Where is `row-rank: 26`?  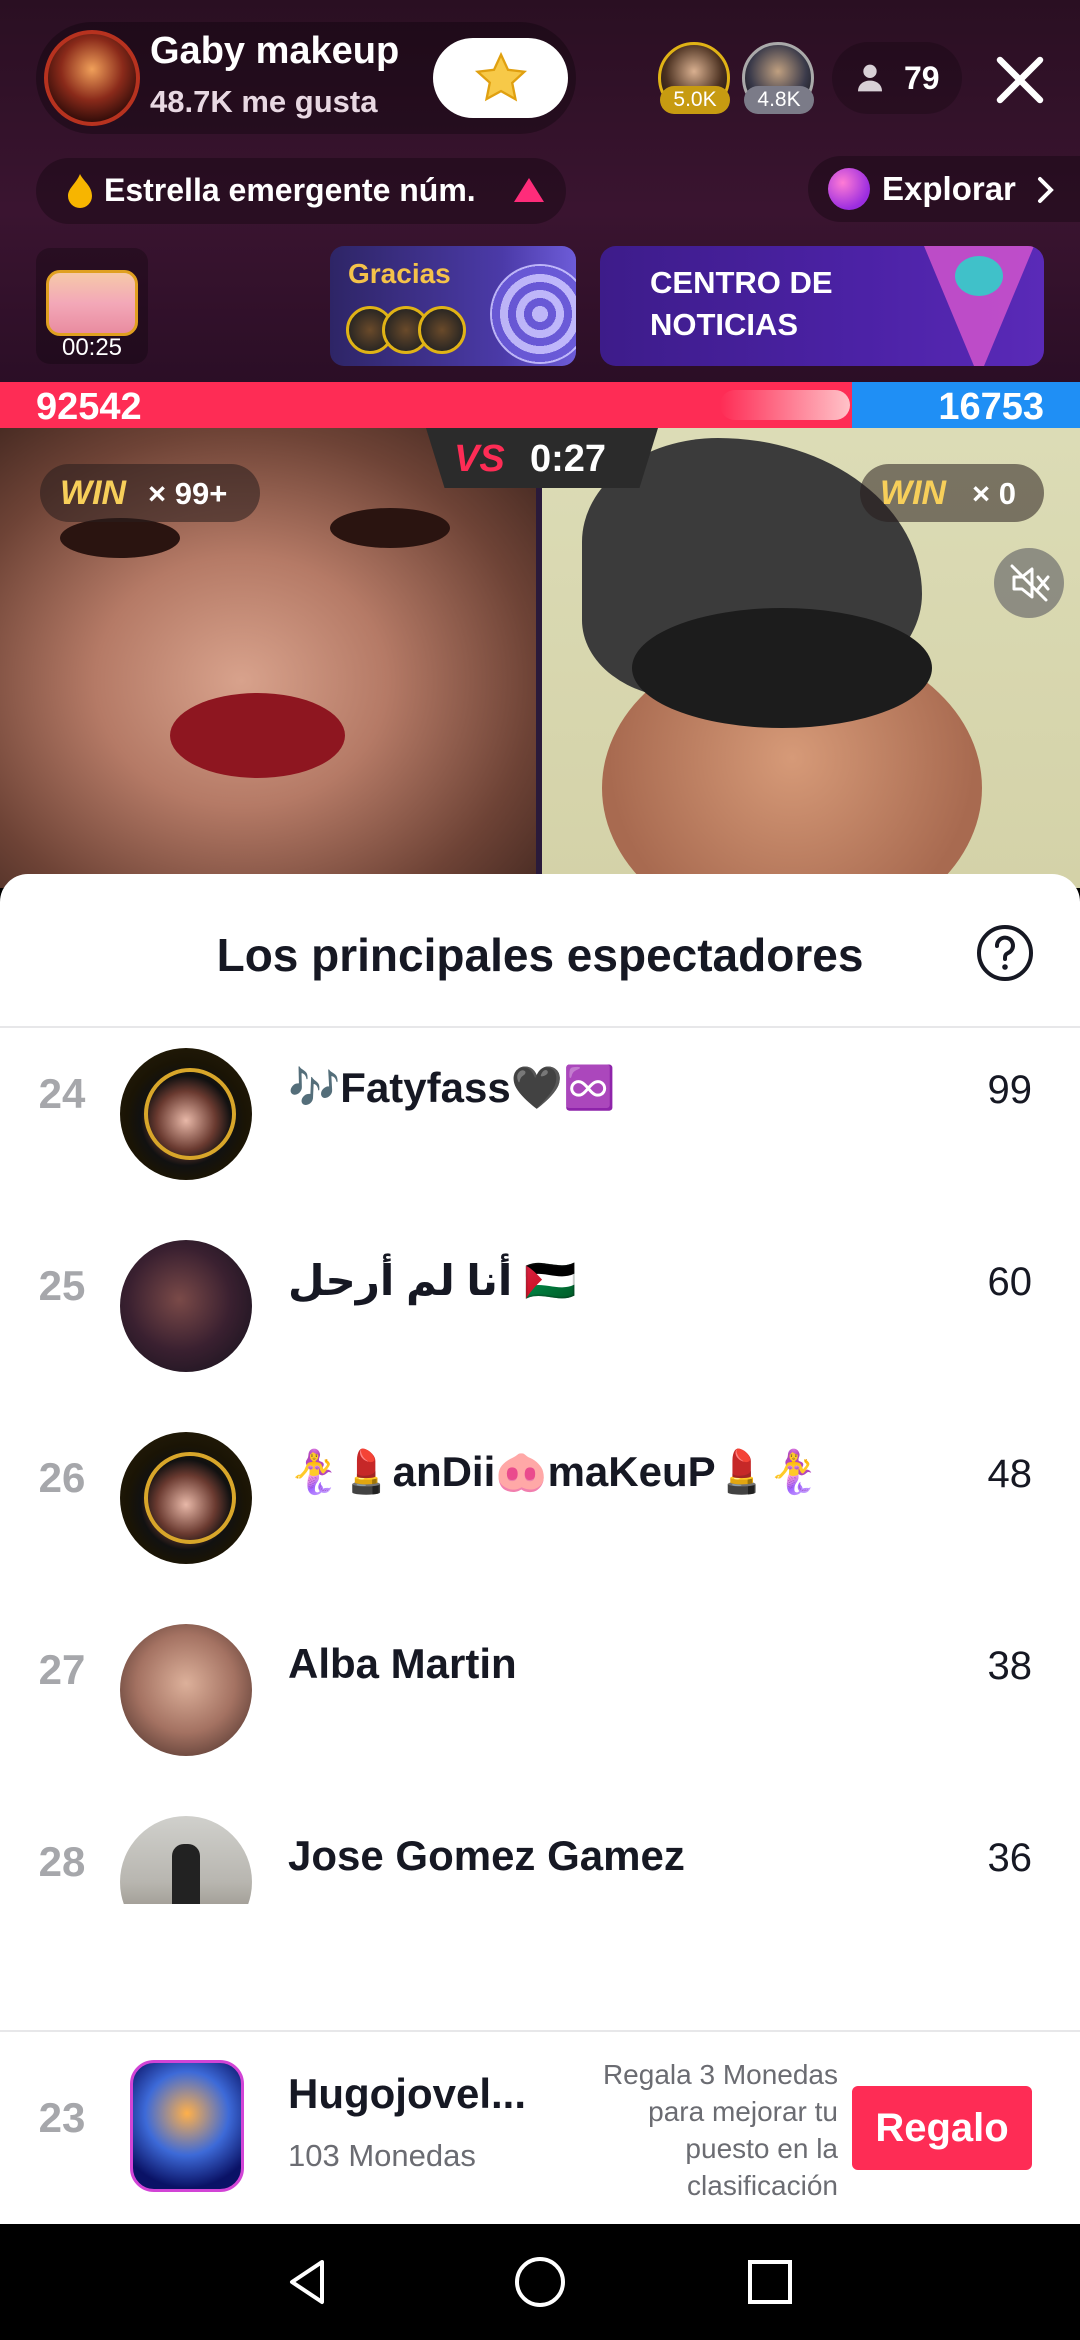 row-rank: 26 is located at coordinates (62, 1477).